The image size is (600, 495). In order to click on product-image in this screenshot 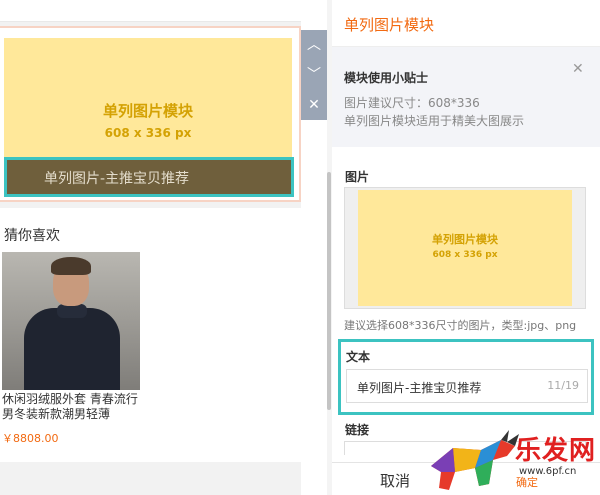, I will do `click(71, 321)`.